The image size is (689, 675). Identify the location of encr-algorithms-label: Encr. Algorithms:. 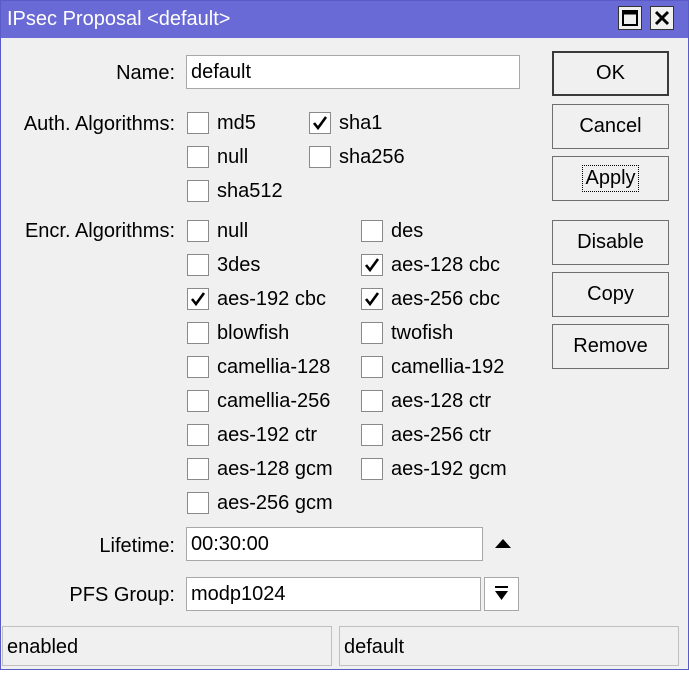
(99, 231).